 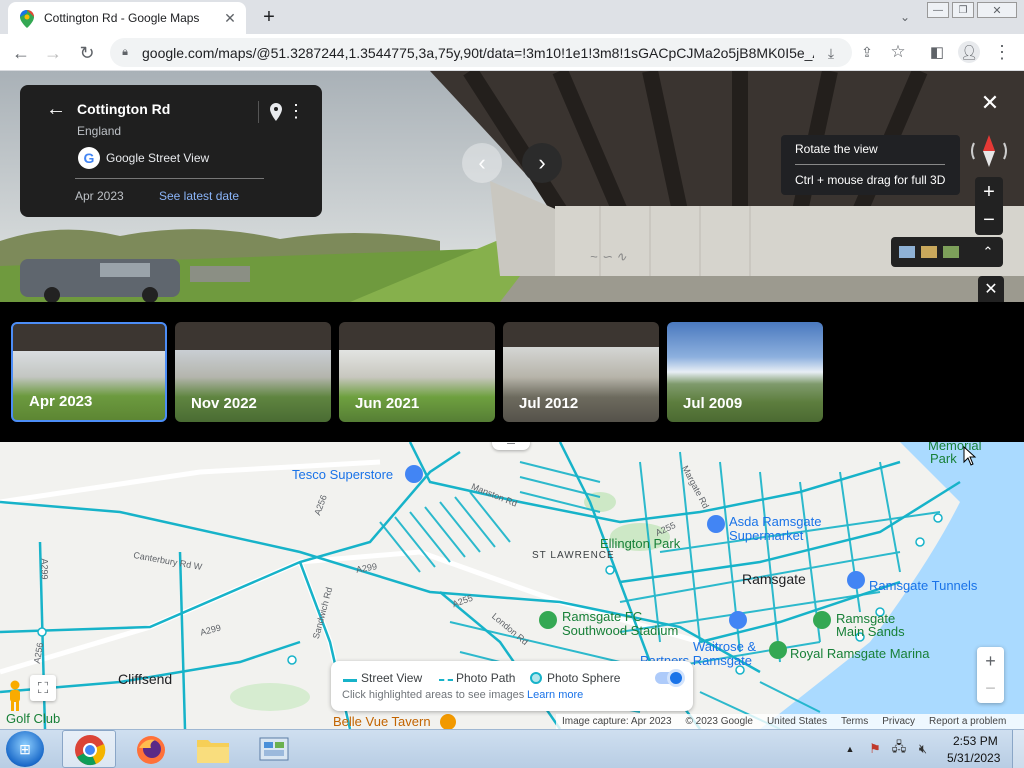 I want to click on resize-handle-icon: ═, so click(x=511, y=446).